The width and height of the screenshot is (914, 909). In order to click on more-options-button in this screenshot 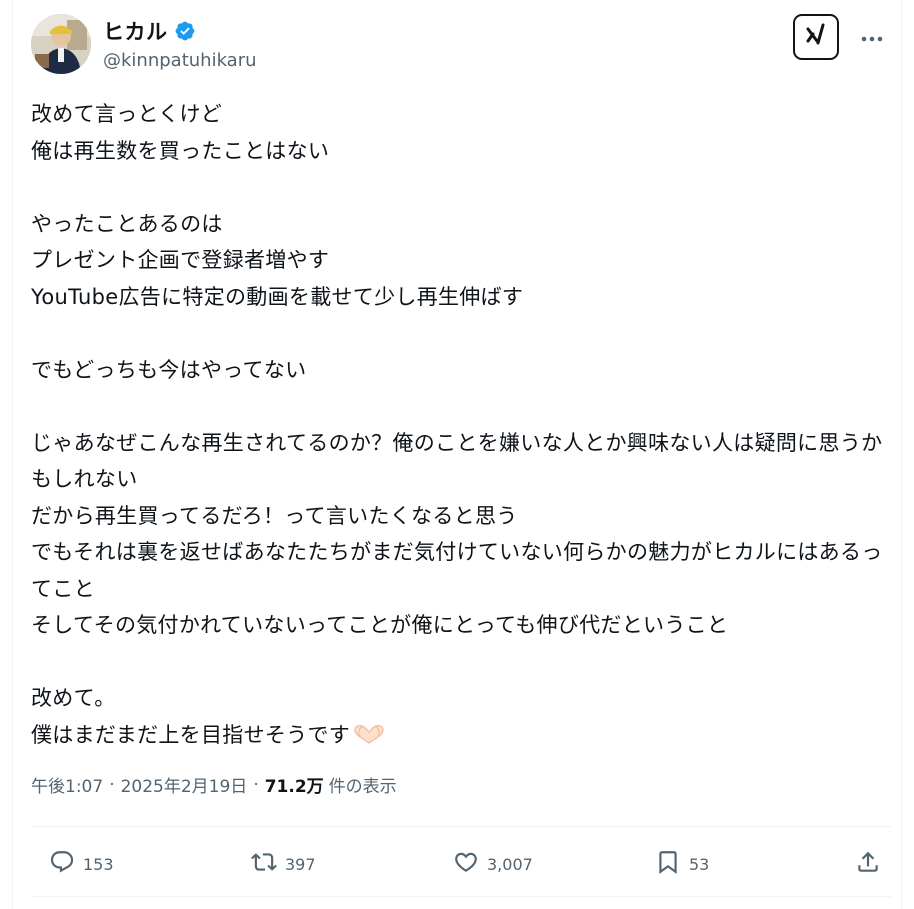, I will do `click(872, 37)`.